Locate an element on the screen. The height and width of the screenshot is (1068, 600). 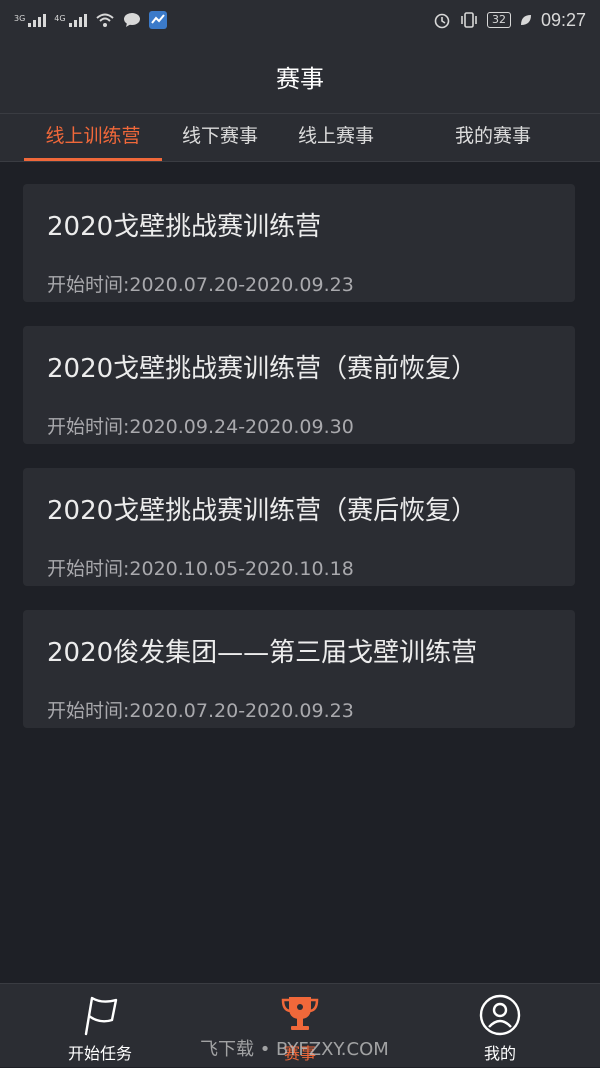
flag-icon is located at coordinates (101, 1016).